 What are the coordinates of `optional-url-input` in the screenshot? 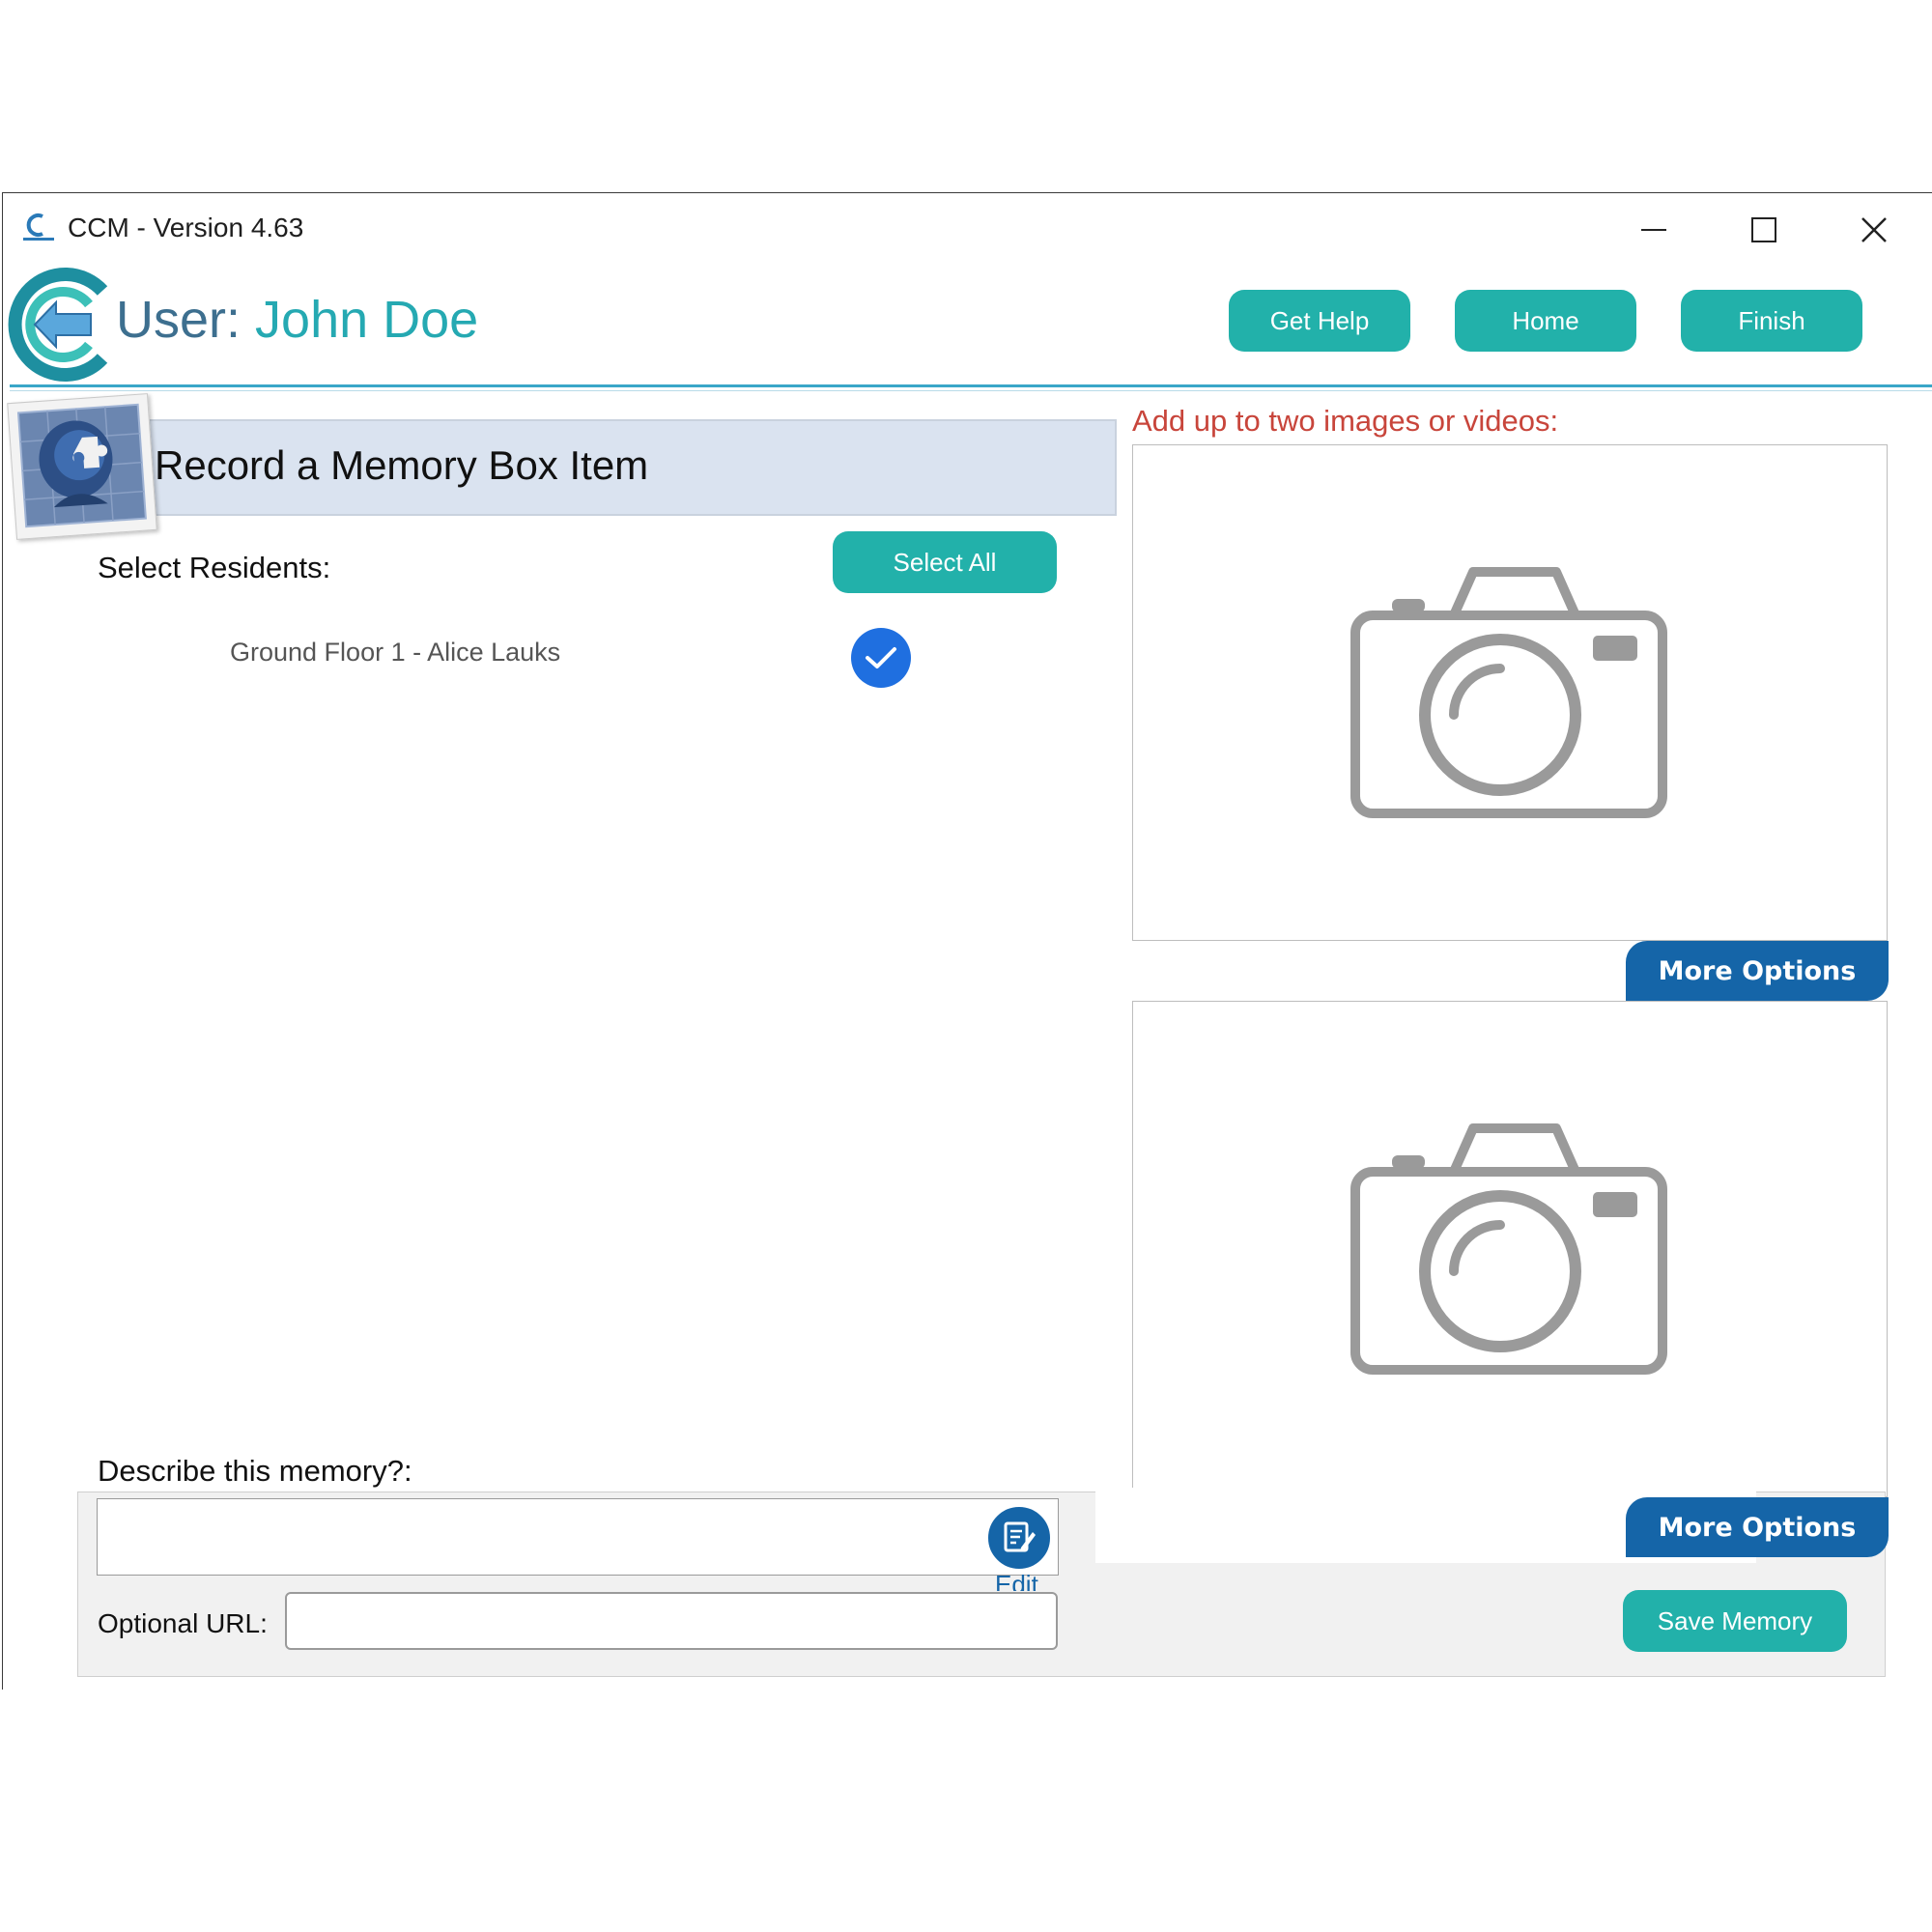 It's located at (671, 1621).